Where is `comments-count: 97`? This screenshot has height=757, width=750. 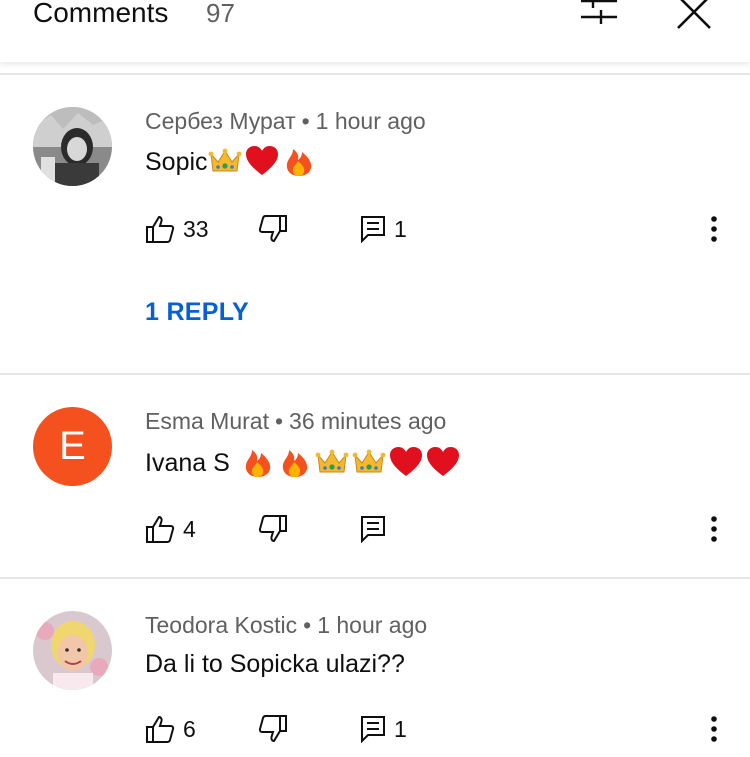 comments-count: 97 is located at coordinates (220, 14).